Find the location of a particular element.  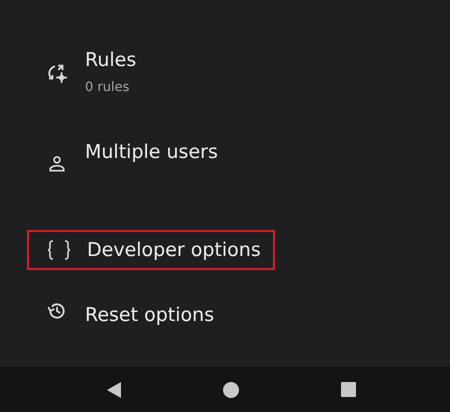

item-title: Rules is located at coordinates (110, 60).